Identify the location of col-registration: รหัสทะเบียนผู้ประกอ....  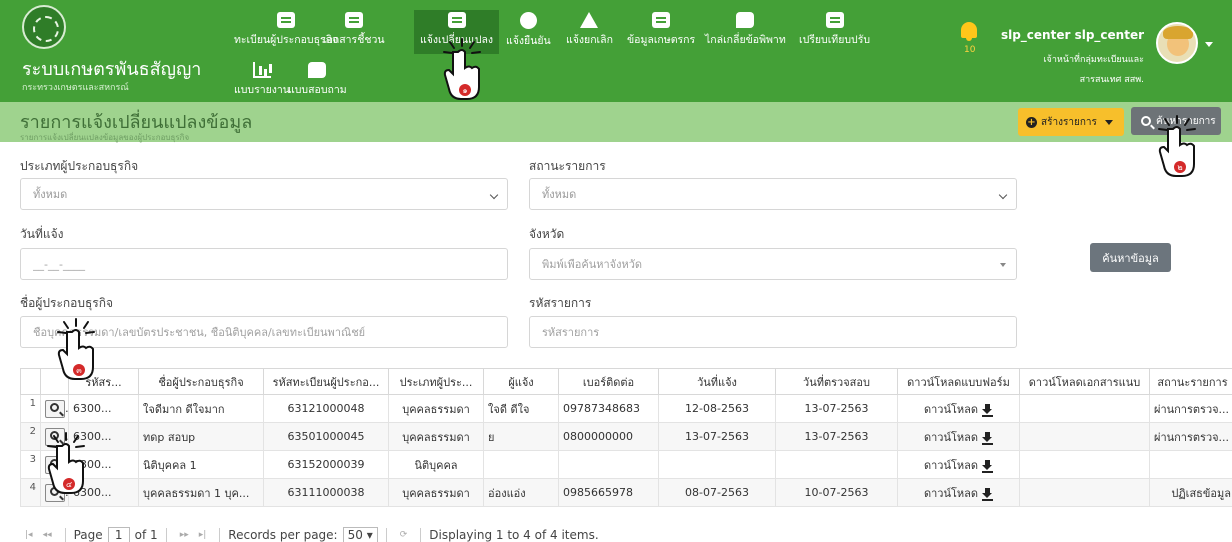
(326, 381).